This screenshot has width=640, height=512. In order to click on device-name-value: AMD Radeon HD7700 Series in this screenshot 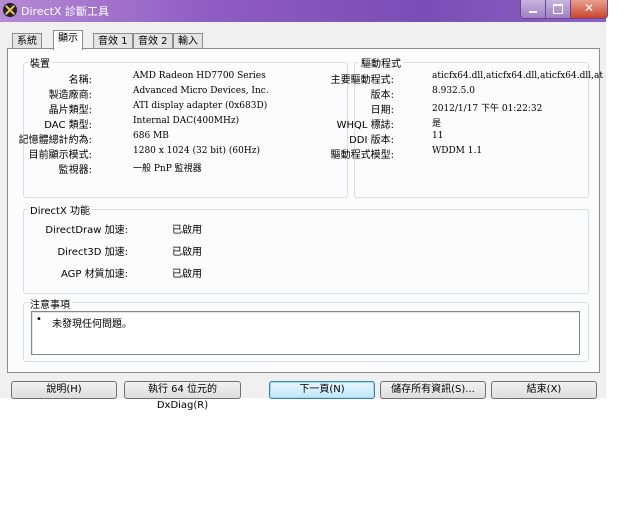, I will do `click(199, 76)`.